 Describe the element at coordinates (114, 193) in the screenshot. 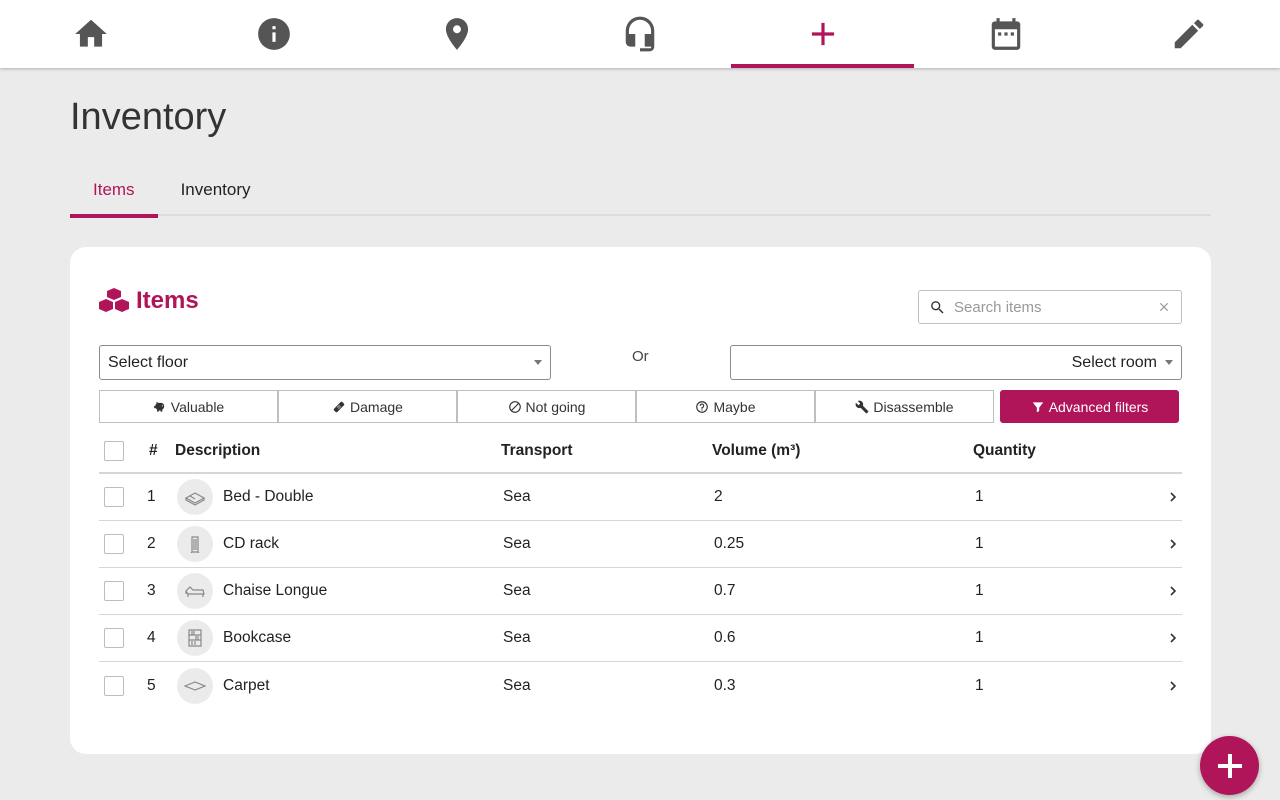

I see `tab-items: Items` at that location.